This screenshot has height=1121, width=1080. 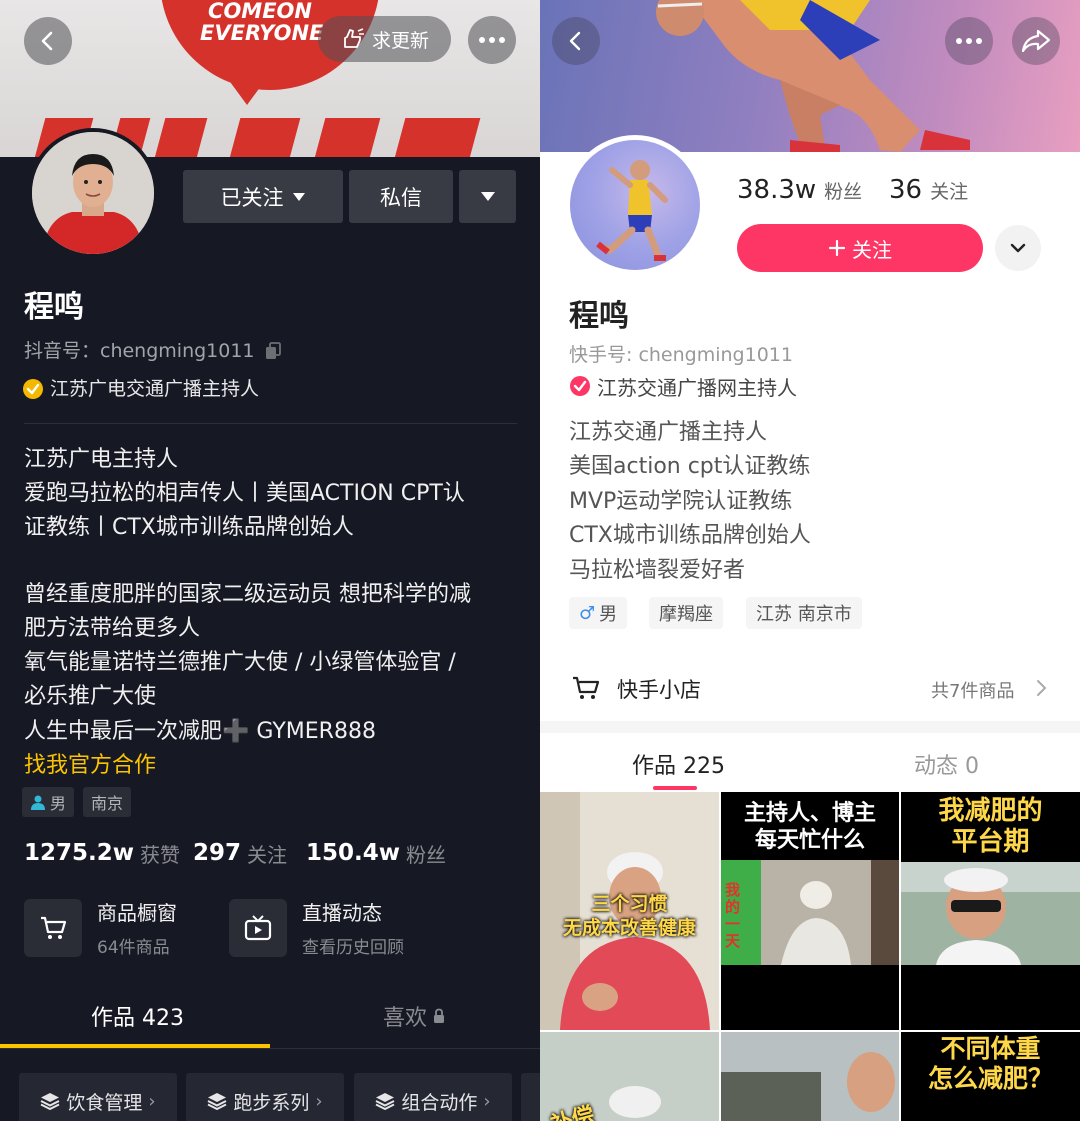 What do you see at coordinates (681, 501) in the screenshot?
I see `bio-line: MVP运动学院认证教练` at bounding box center [681, 501].